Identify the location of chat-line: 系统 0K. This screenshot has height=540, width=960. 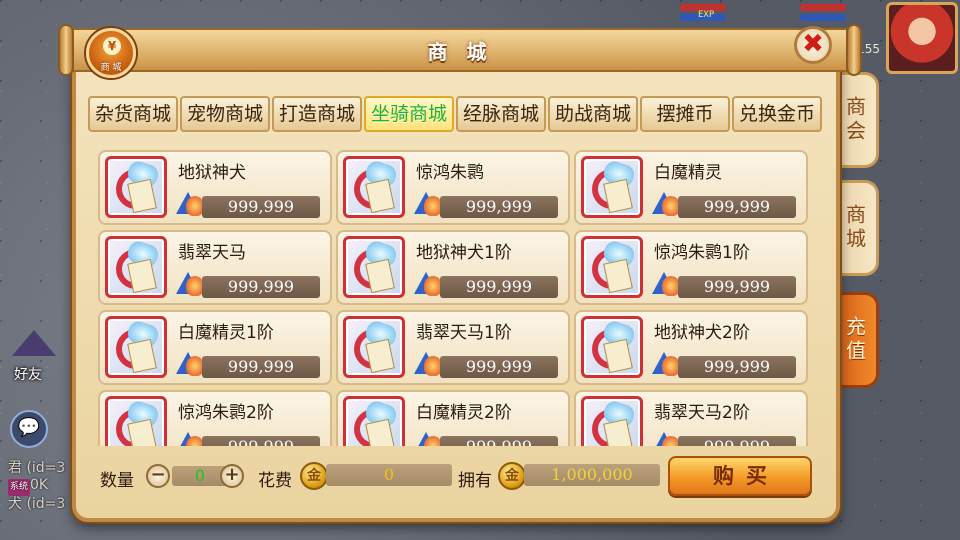
(36, 486).